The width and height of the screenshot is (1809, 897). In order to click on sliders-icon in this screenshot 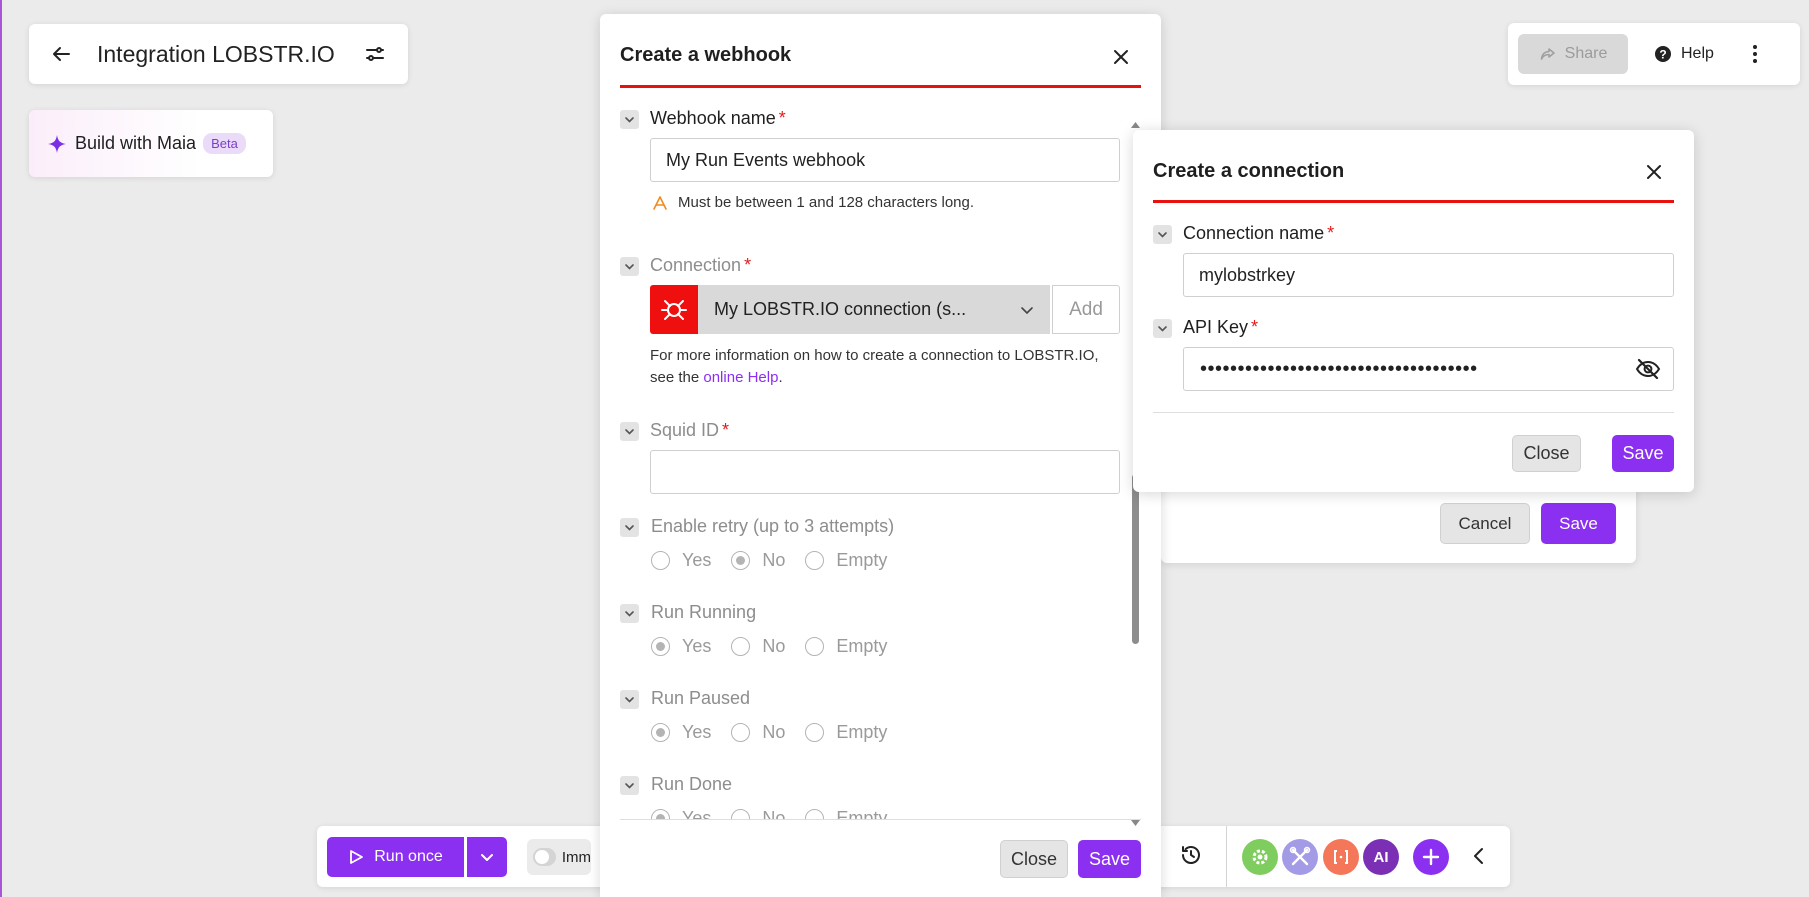, I will do `click(375, 54)`.